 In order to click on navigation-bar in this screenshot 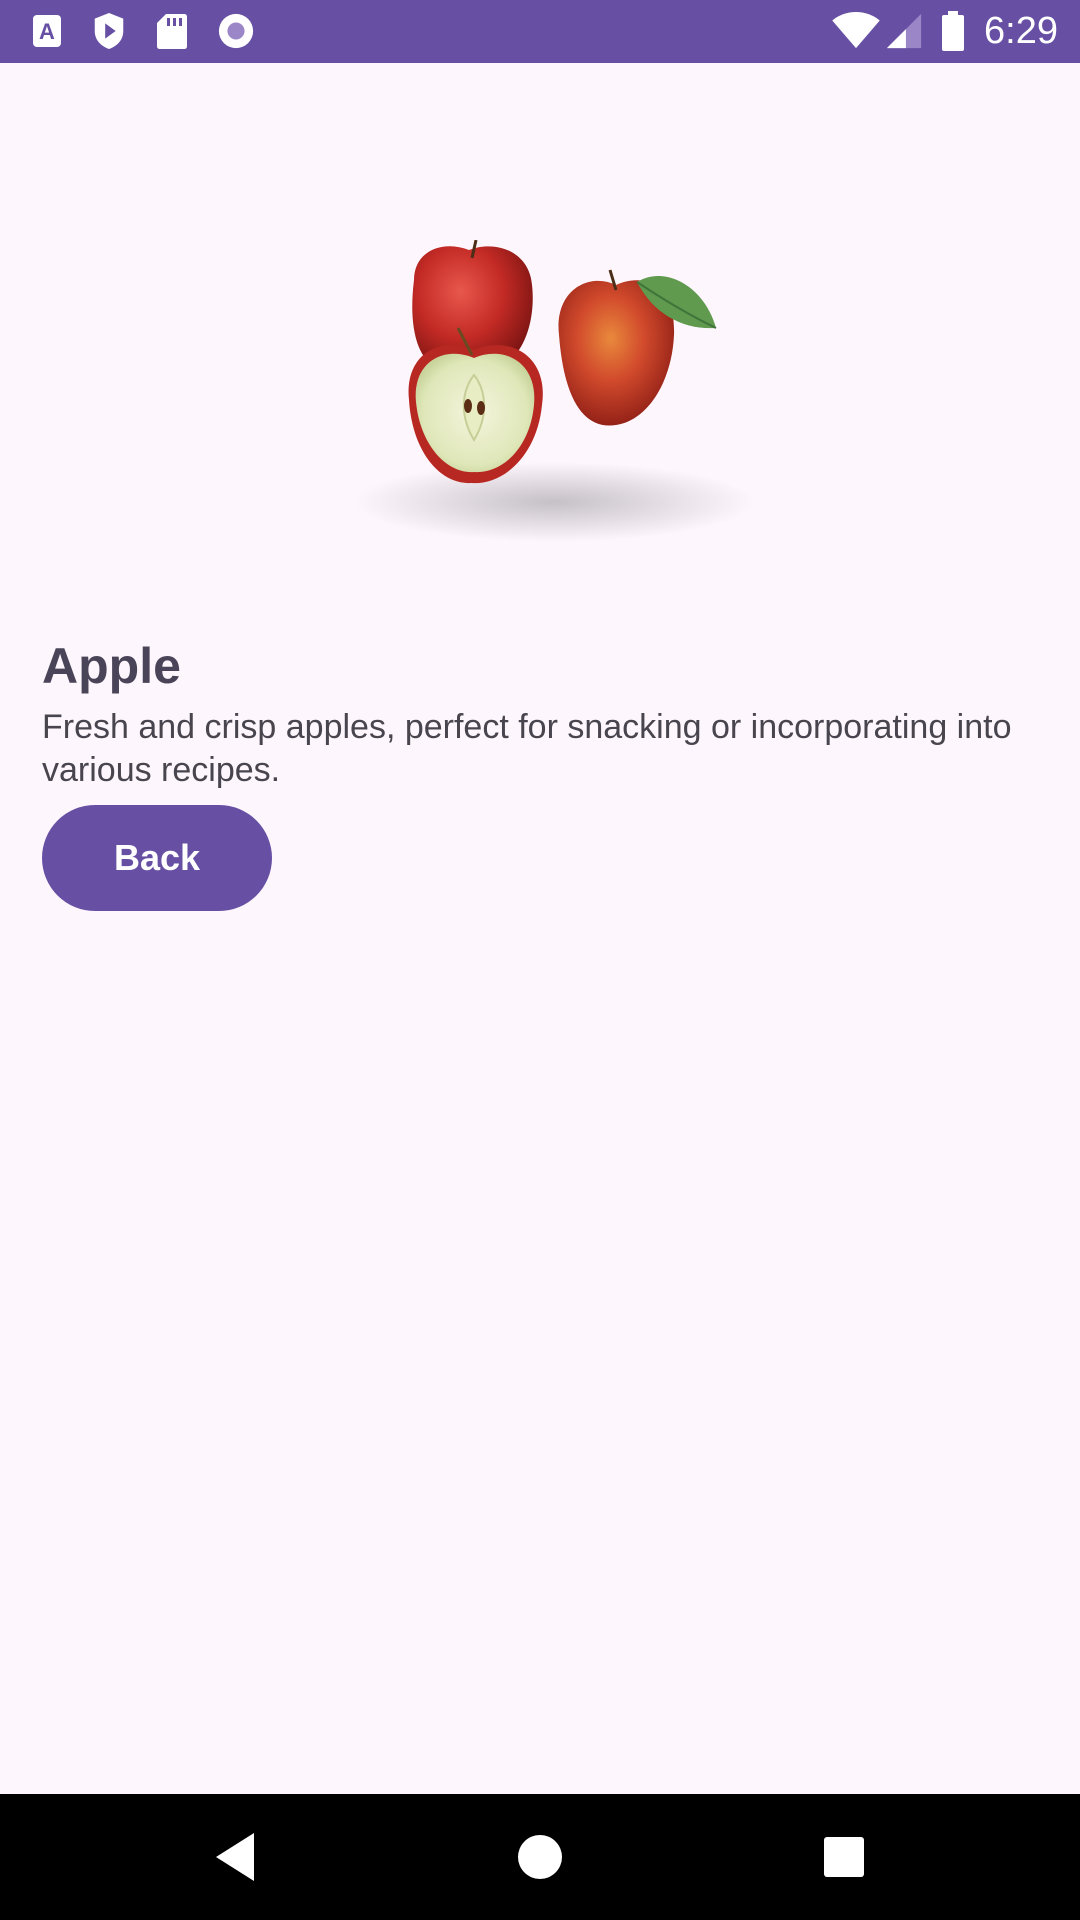, I will do `click(540, 1857)`.